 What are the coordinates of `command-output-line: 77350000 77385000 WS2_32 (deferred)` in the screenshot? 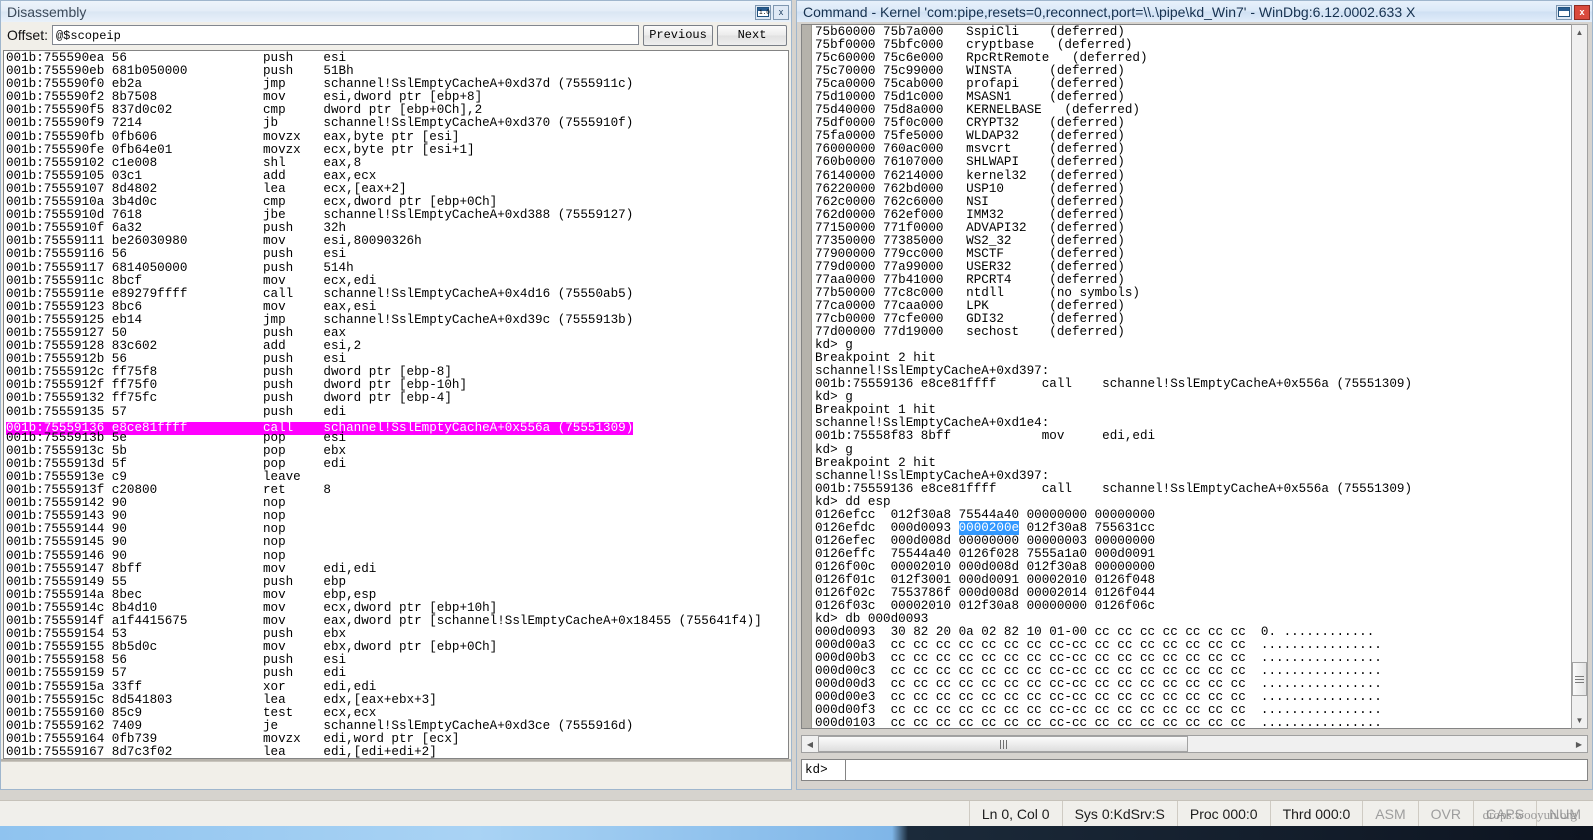 It's located at (970, 240).